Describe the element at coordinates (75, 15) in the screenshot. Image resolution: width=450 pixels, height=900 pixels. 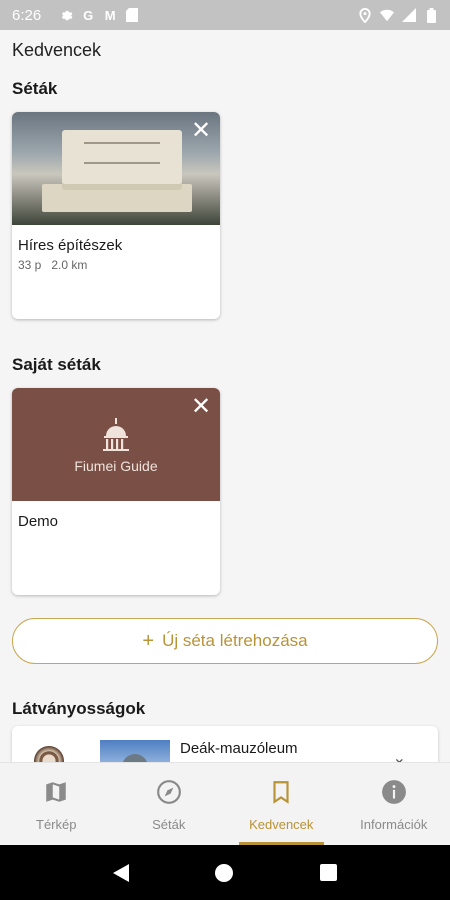
I see `status-bar-left: 6:26 G M` at that location.